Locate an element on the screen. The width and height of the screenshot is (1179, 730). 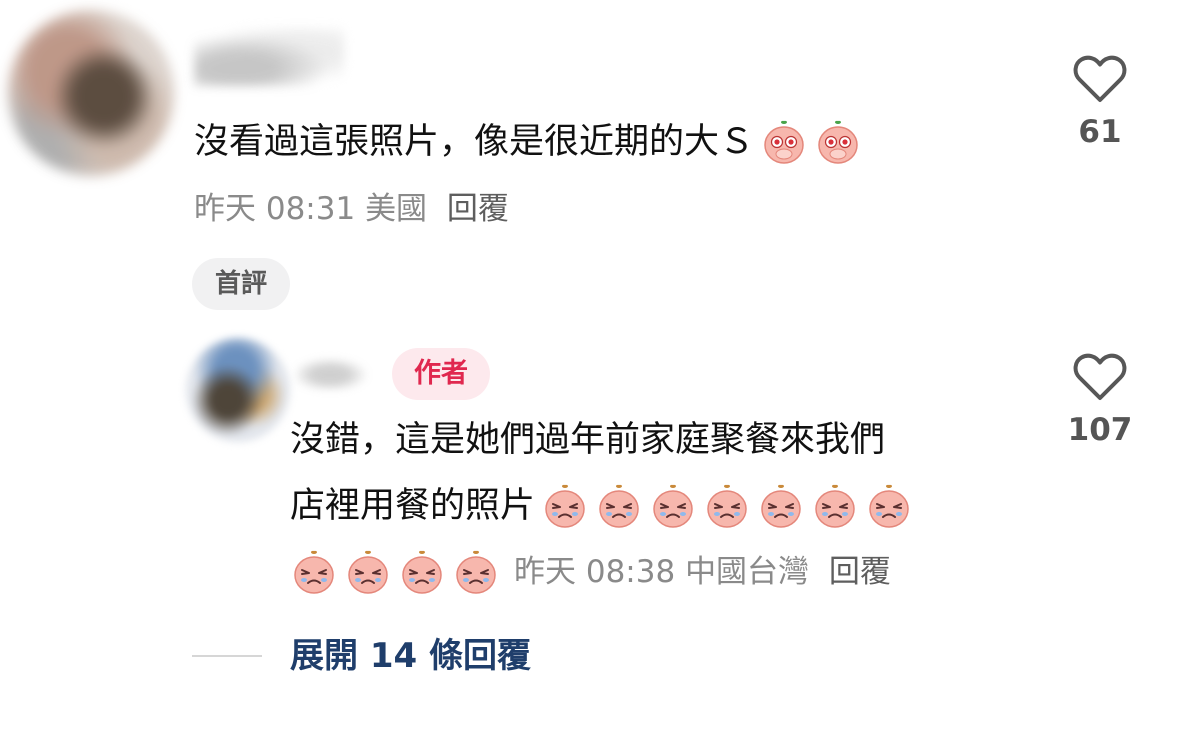
first-comment-badge: 首評 is located at coordinates (241, 284).